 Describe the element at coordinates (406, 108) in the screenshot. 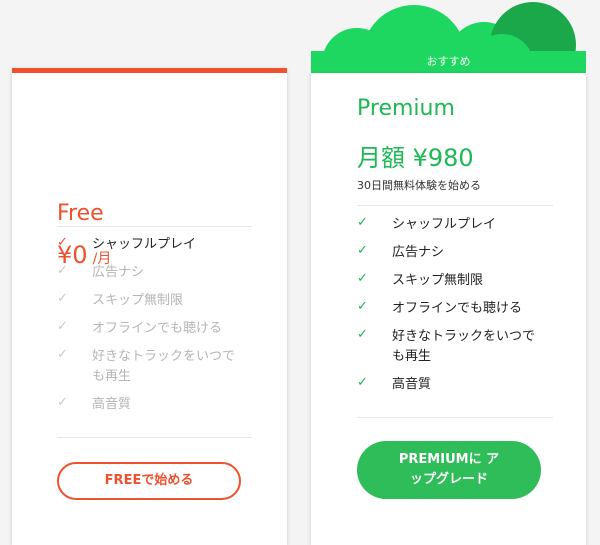

I see `premium-plan-title: Premium` at that location.